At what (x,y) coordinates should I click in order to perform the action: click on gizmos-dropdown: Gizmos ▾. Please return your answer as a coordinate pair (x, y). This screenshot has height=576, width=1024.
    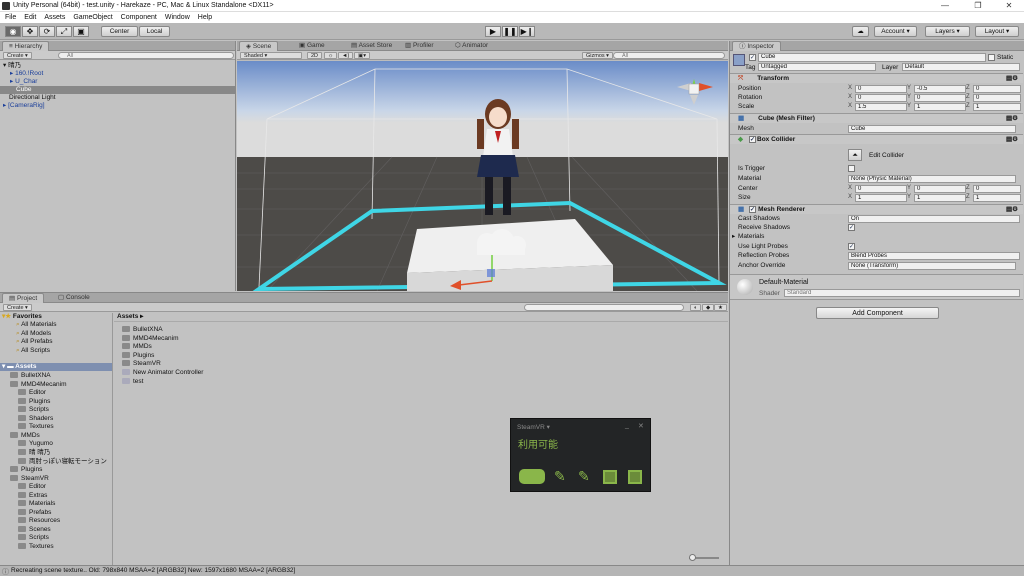
    Looking at the image, I should click on (597, 55).